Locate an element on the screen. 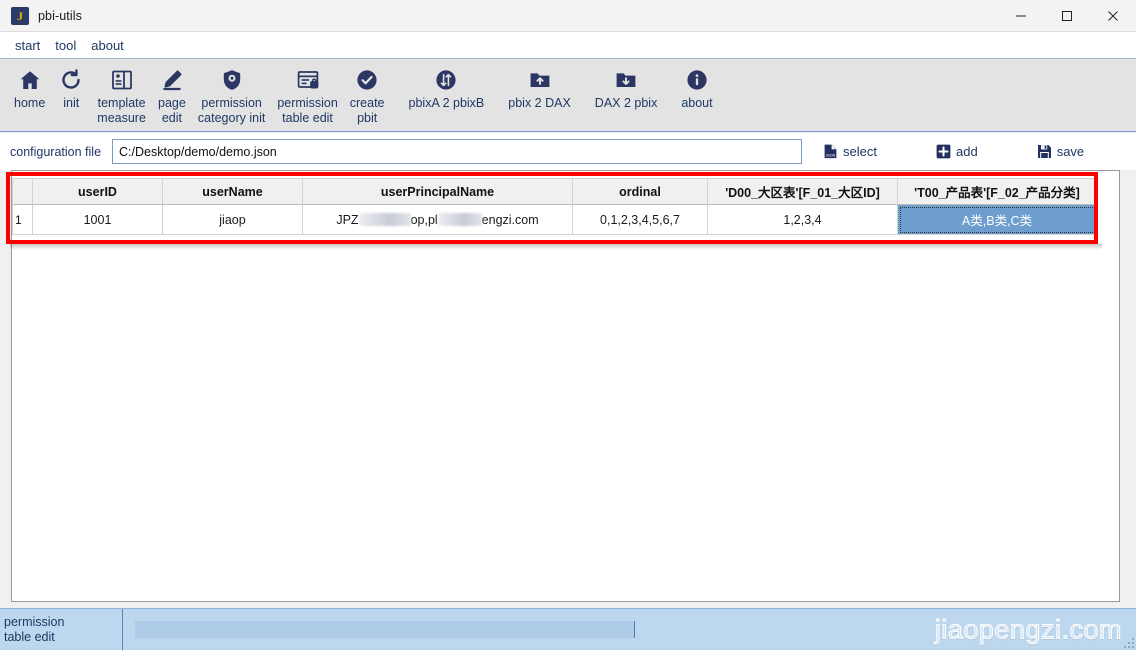 The height and width of the screenshot is (650, 1136). add-button: add is located at coordinates (956, 151).